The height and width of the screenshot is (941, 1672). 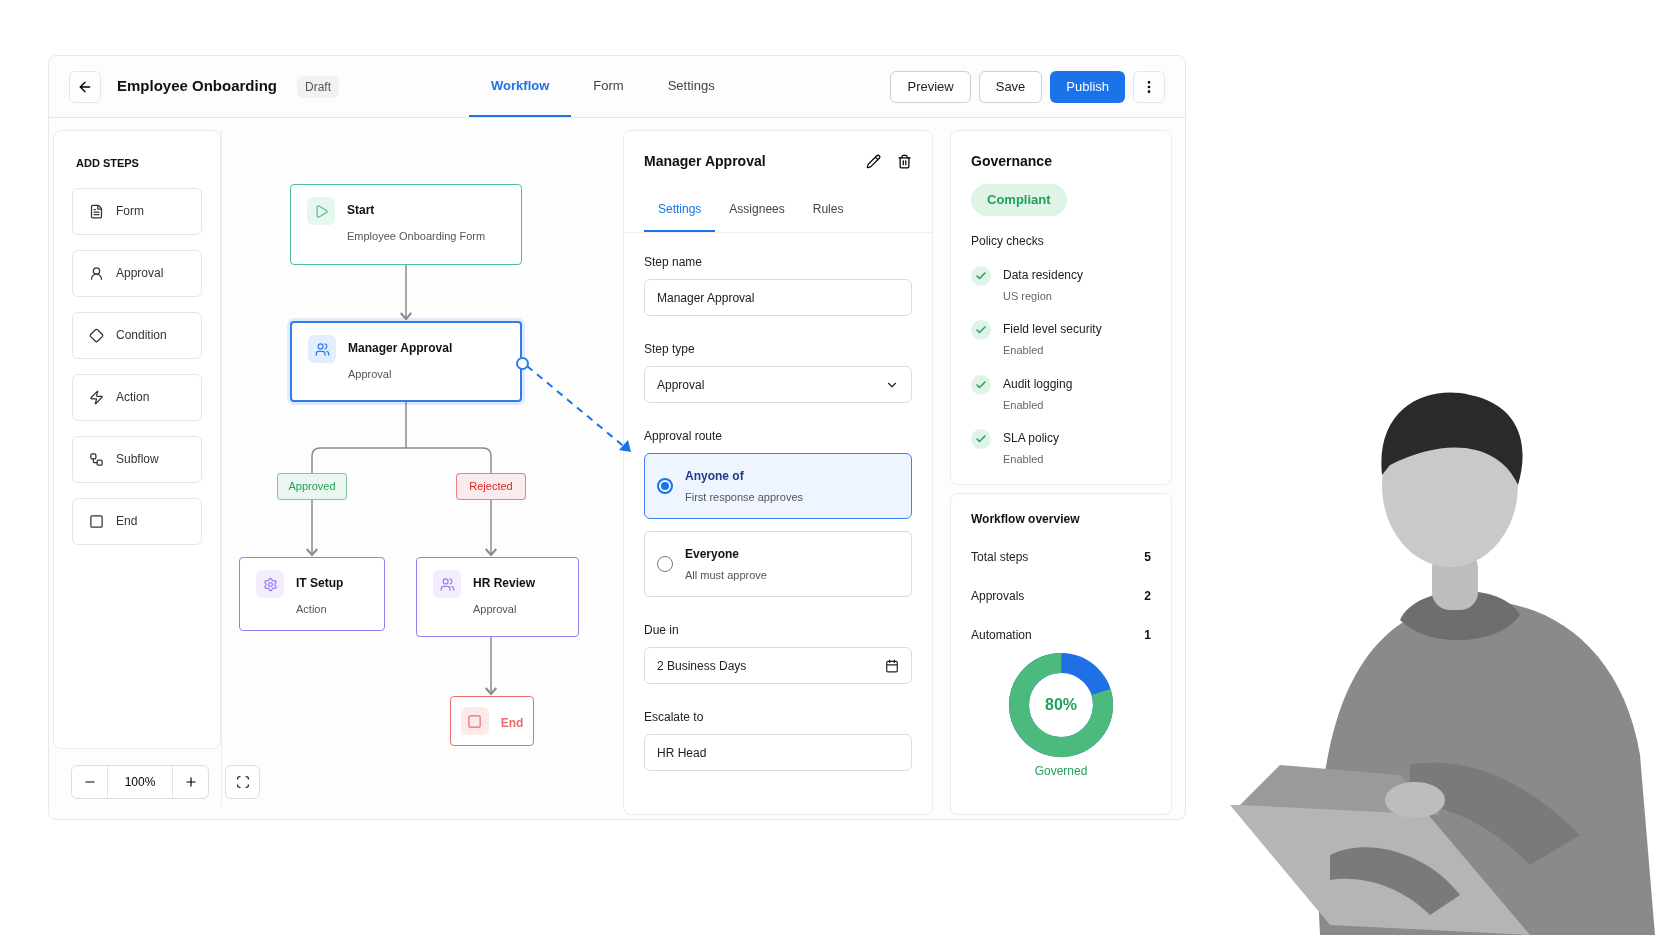 What do you see at coordinates (892, 665) in the screenshot?
I see `calendar-icon` at bounding box center [892, 665].